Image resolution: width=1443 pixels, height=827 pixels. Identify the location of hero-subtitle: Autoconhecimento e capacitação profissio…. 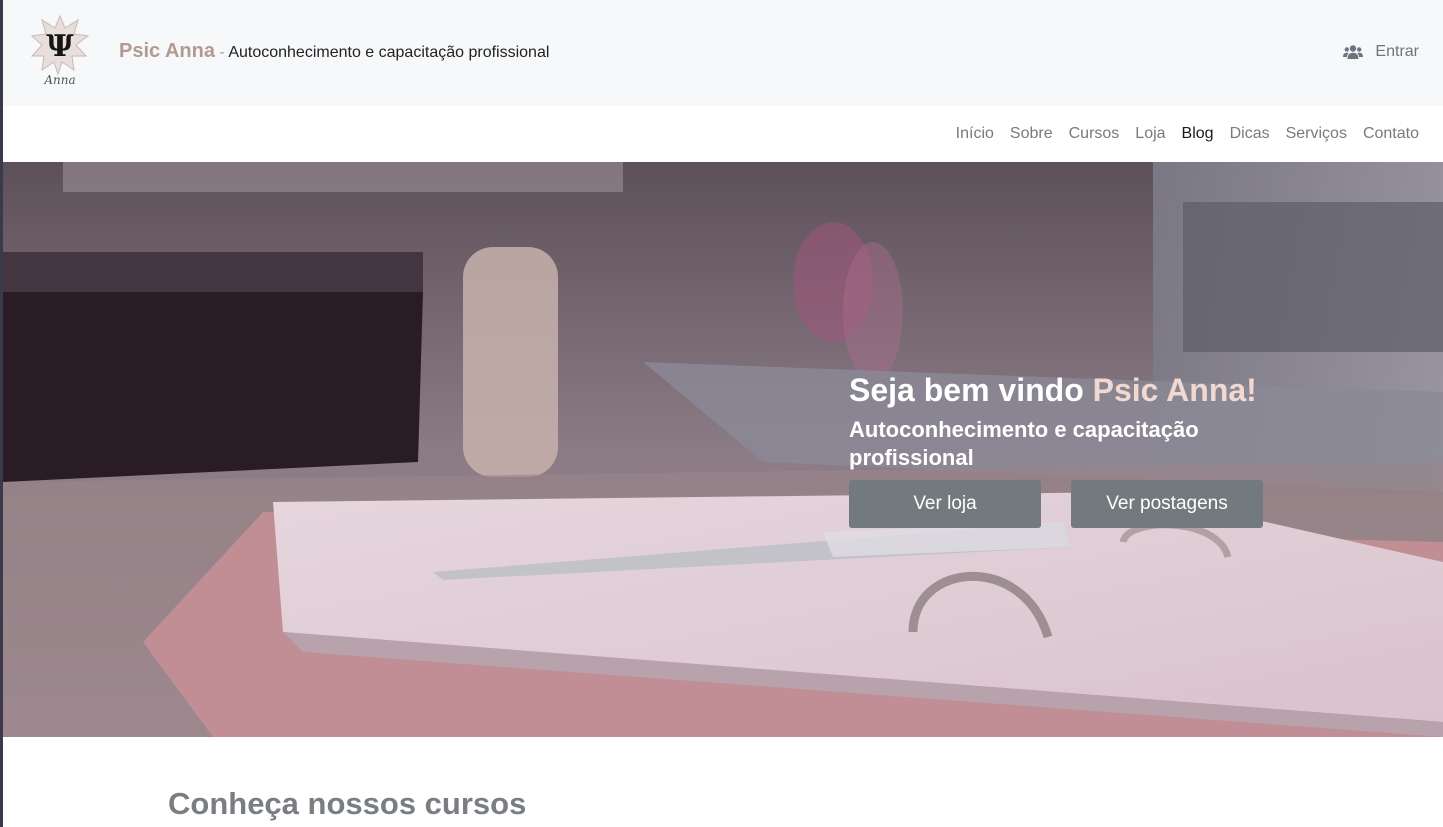
(1024, 443).